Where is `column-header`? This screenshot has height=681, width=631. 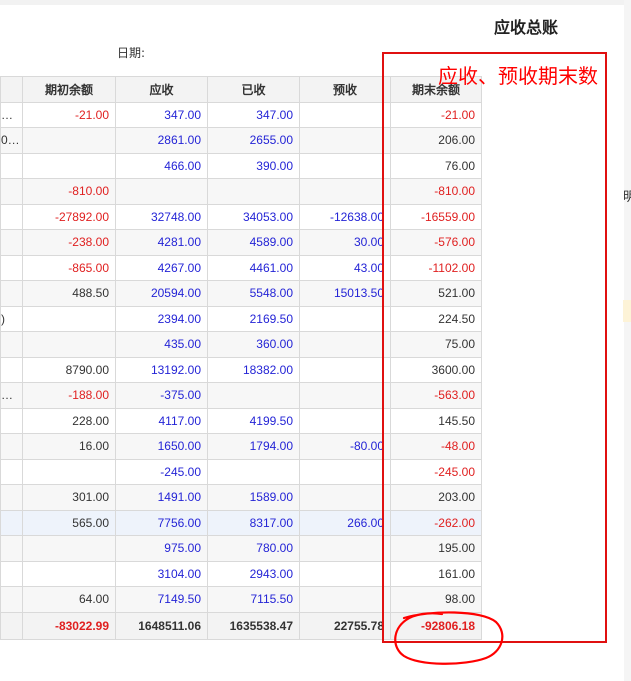 column-header is located at coordinates (11, 89).